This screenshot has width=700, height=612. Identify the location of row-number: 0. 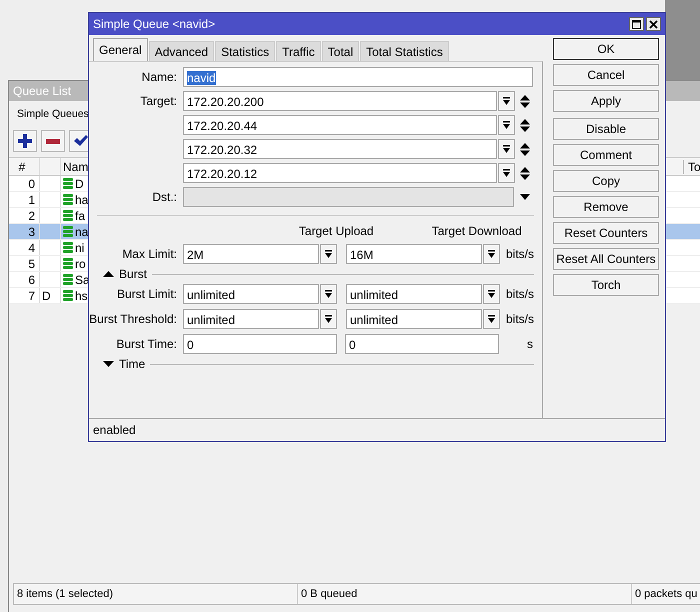
(31, 184).